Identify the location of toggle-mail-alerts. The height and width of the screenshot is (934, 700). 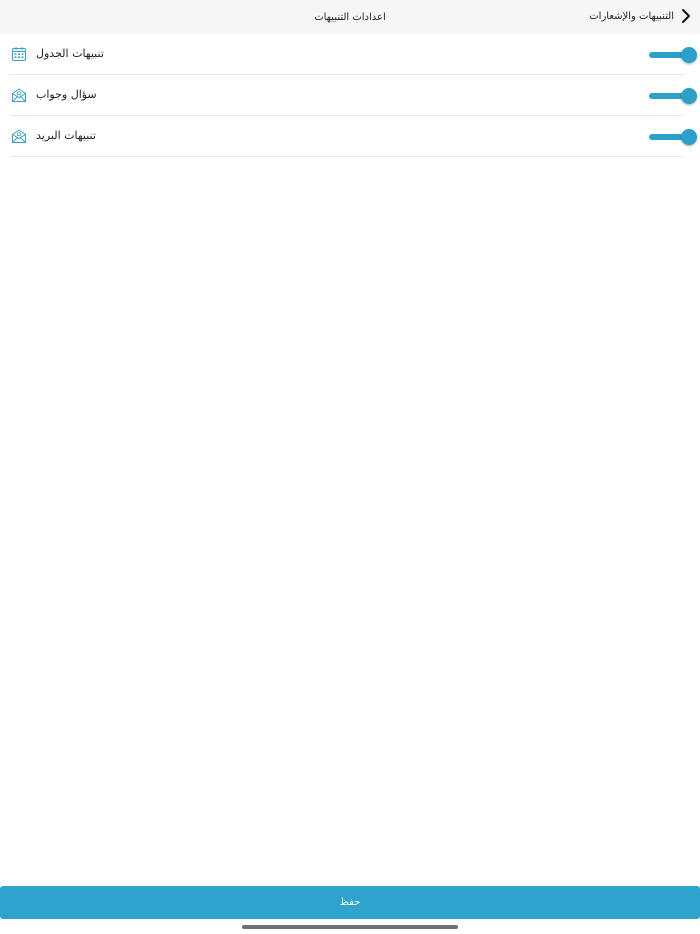
(673, 137).